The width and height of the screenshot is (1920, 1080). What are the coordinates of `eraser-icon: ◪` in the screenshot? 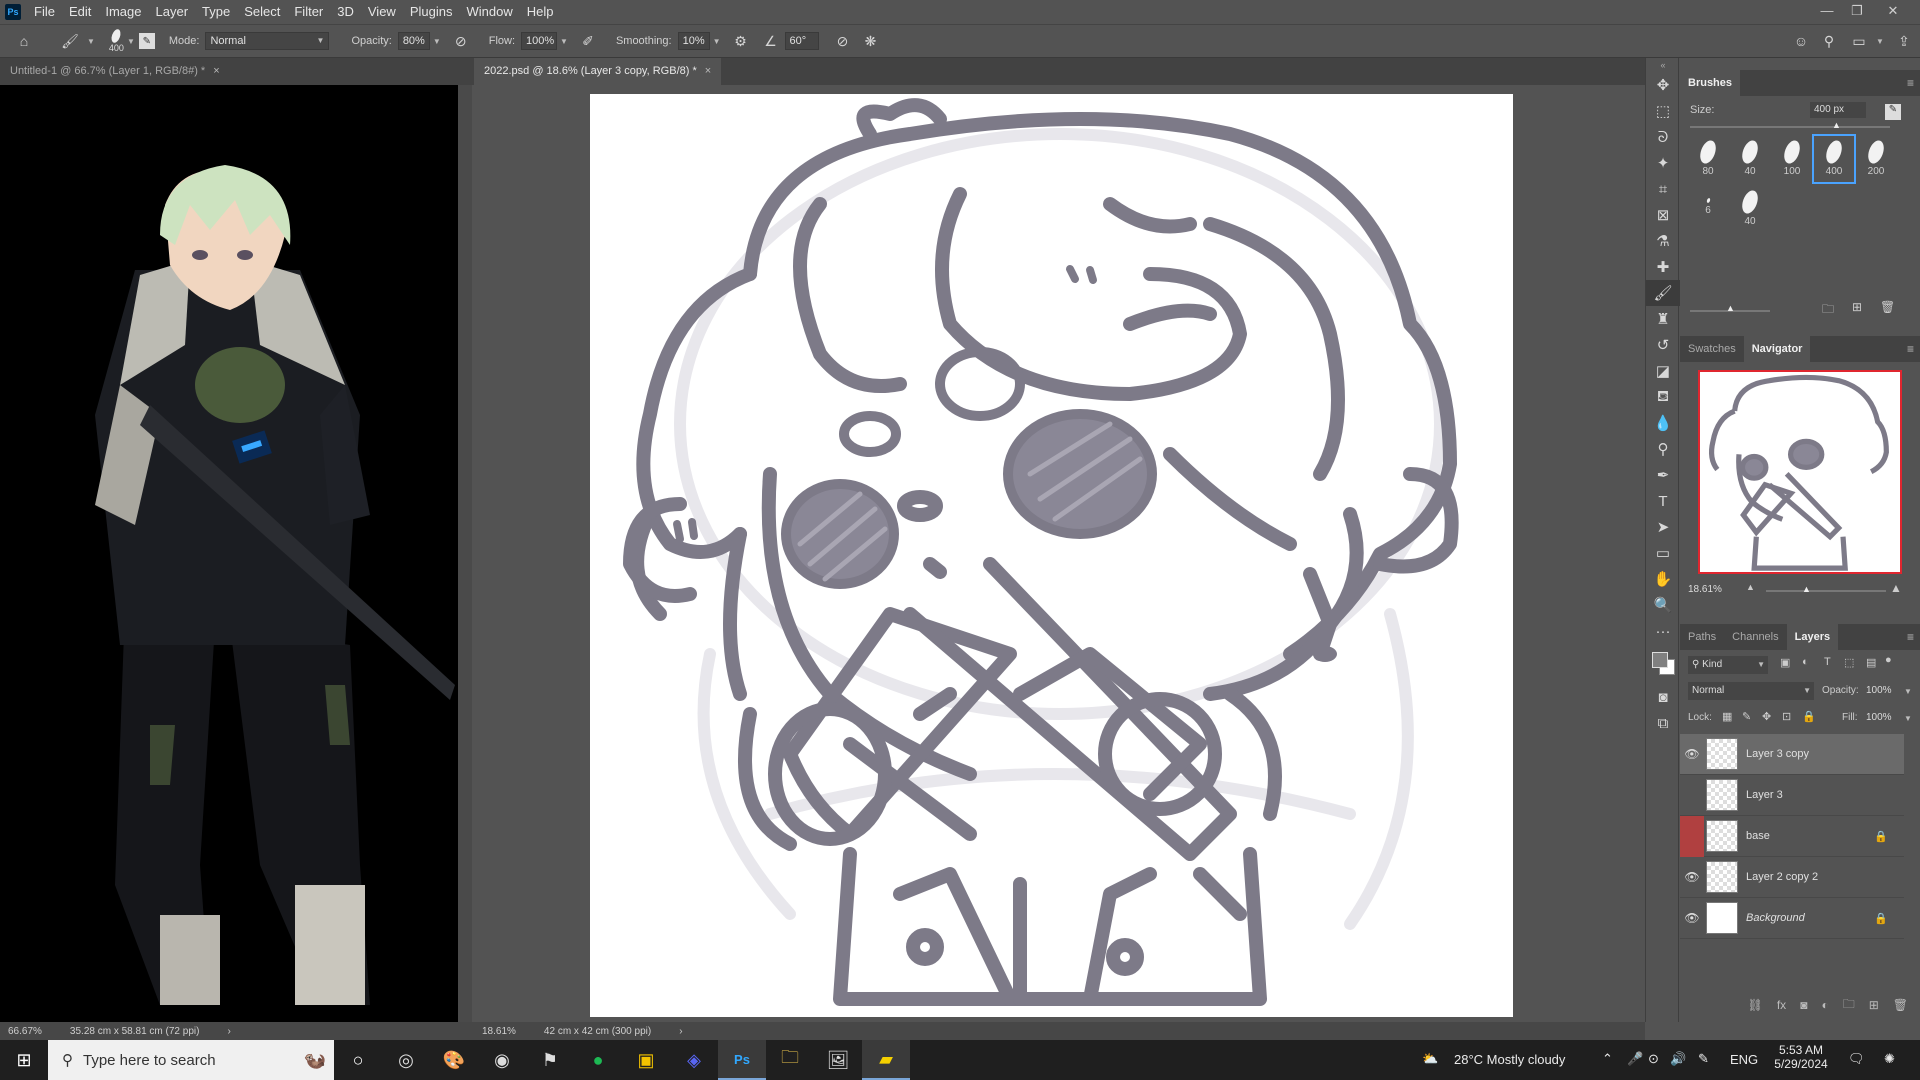 It's located at (1663, 371).